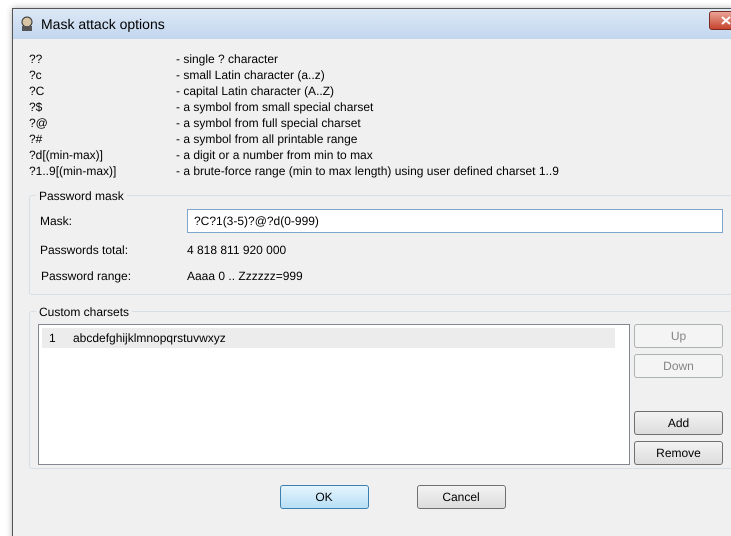  I want to click on mask-code: ??, so click(36, 59).